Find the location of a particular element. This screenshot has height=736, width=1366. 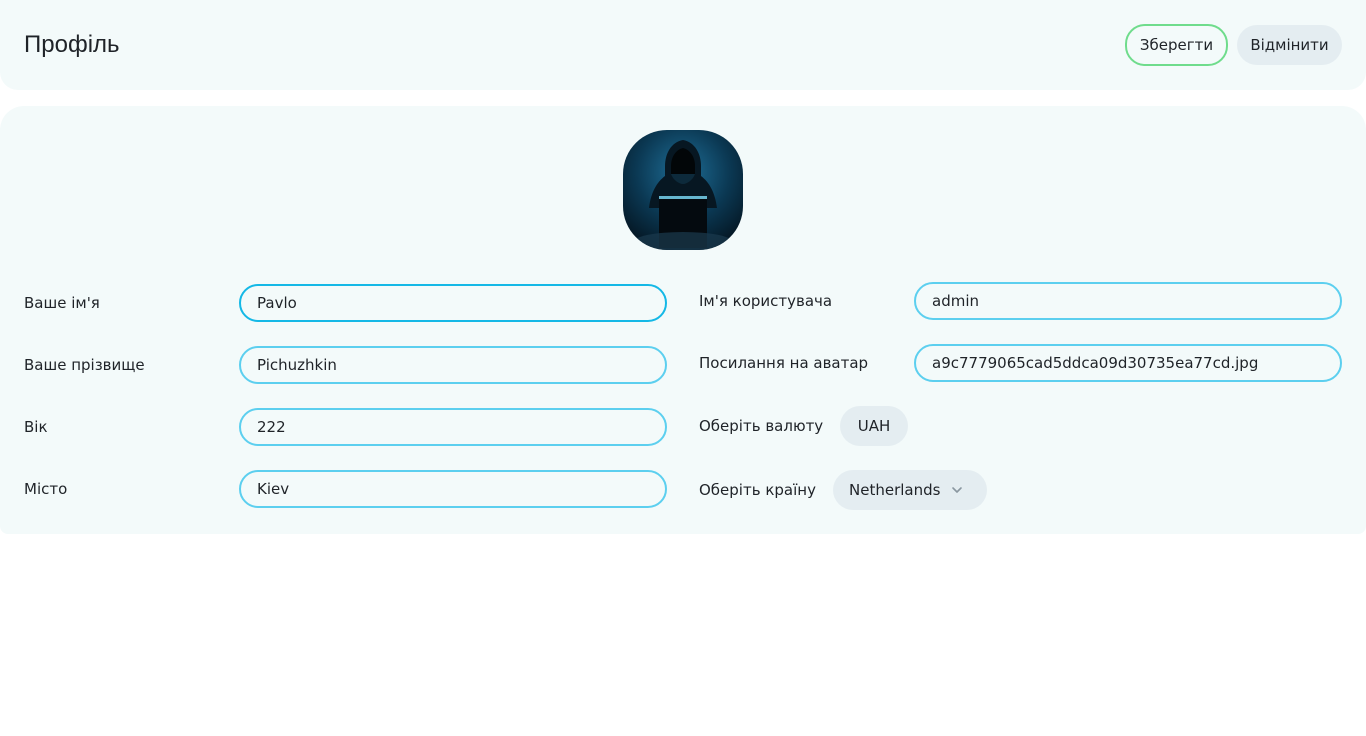

avatar-link-label: Посилання на аватар is located at coordinates (784, 363).